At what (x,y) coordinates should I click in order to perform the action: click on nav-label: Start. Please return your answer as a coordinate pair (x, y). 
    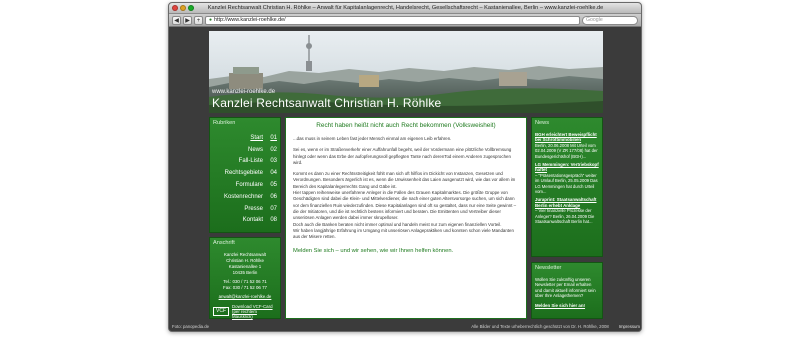
    Looking at the image, I should click on (256, 137).